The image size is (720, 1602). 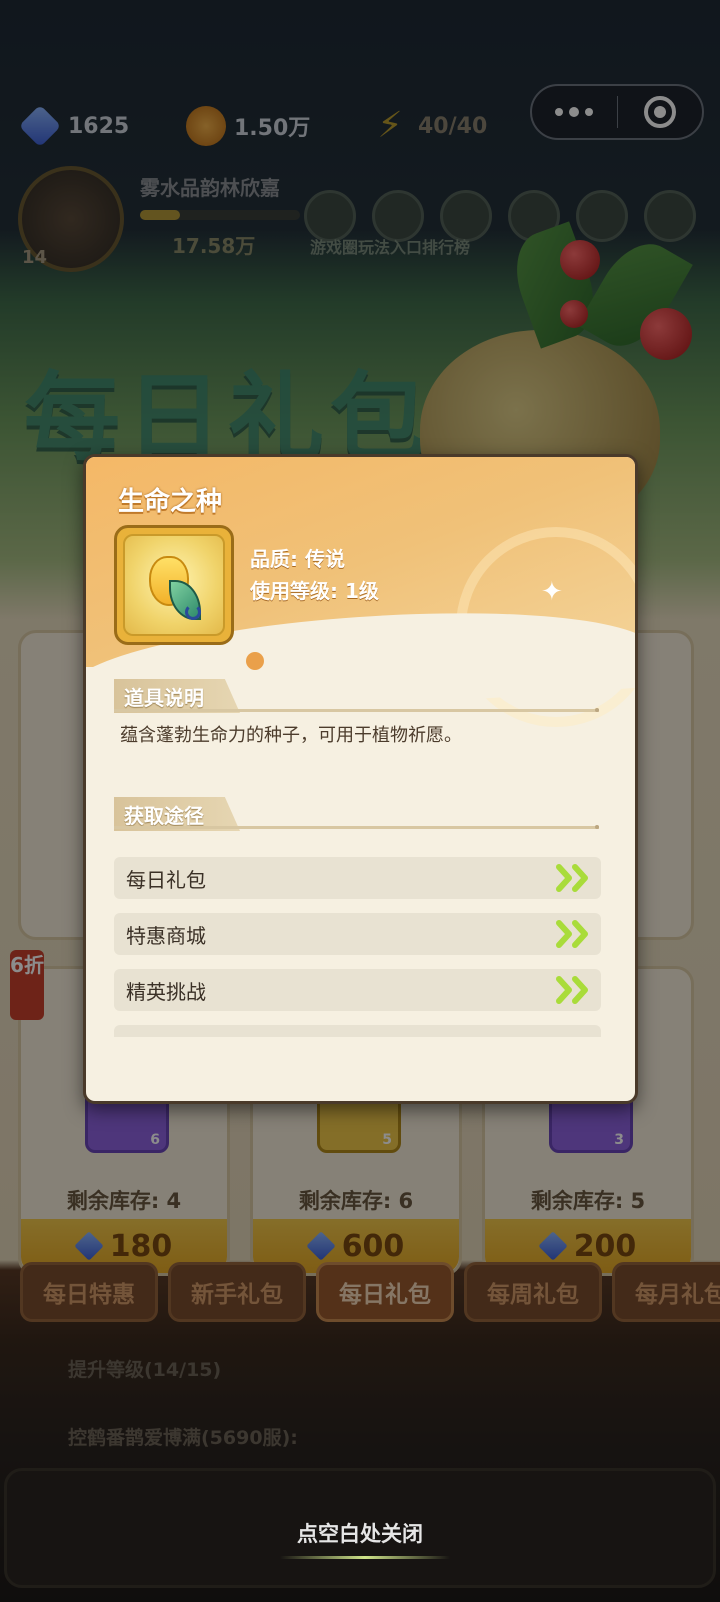 What do you see at coordinates (545, 627) in the screenshot?
I see `sun-decoration` at bounding box center [545, 627].